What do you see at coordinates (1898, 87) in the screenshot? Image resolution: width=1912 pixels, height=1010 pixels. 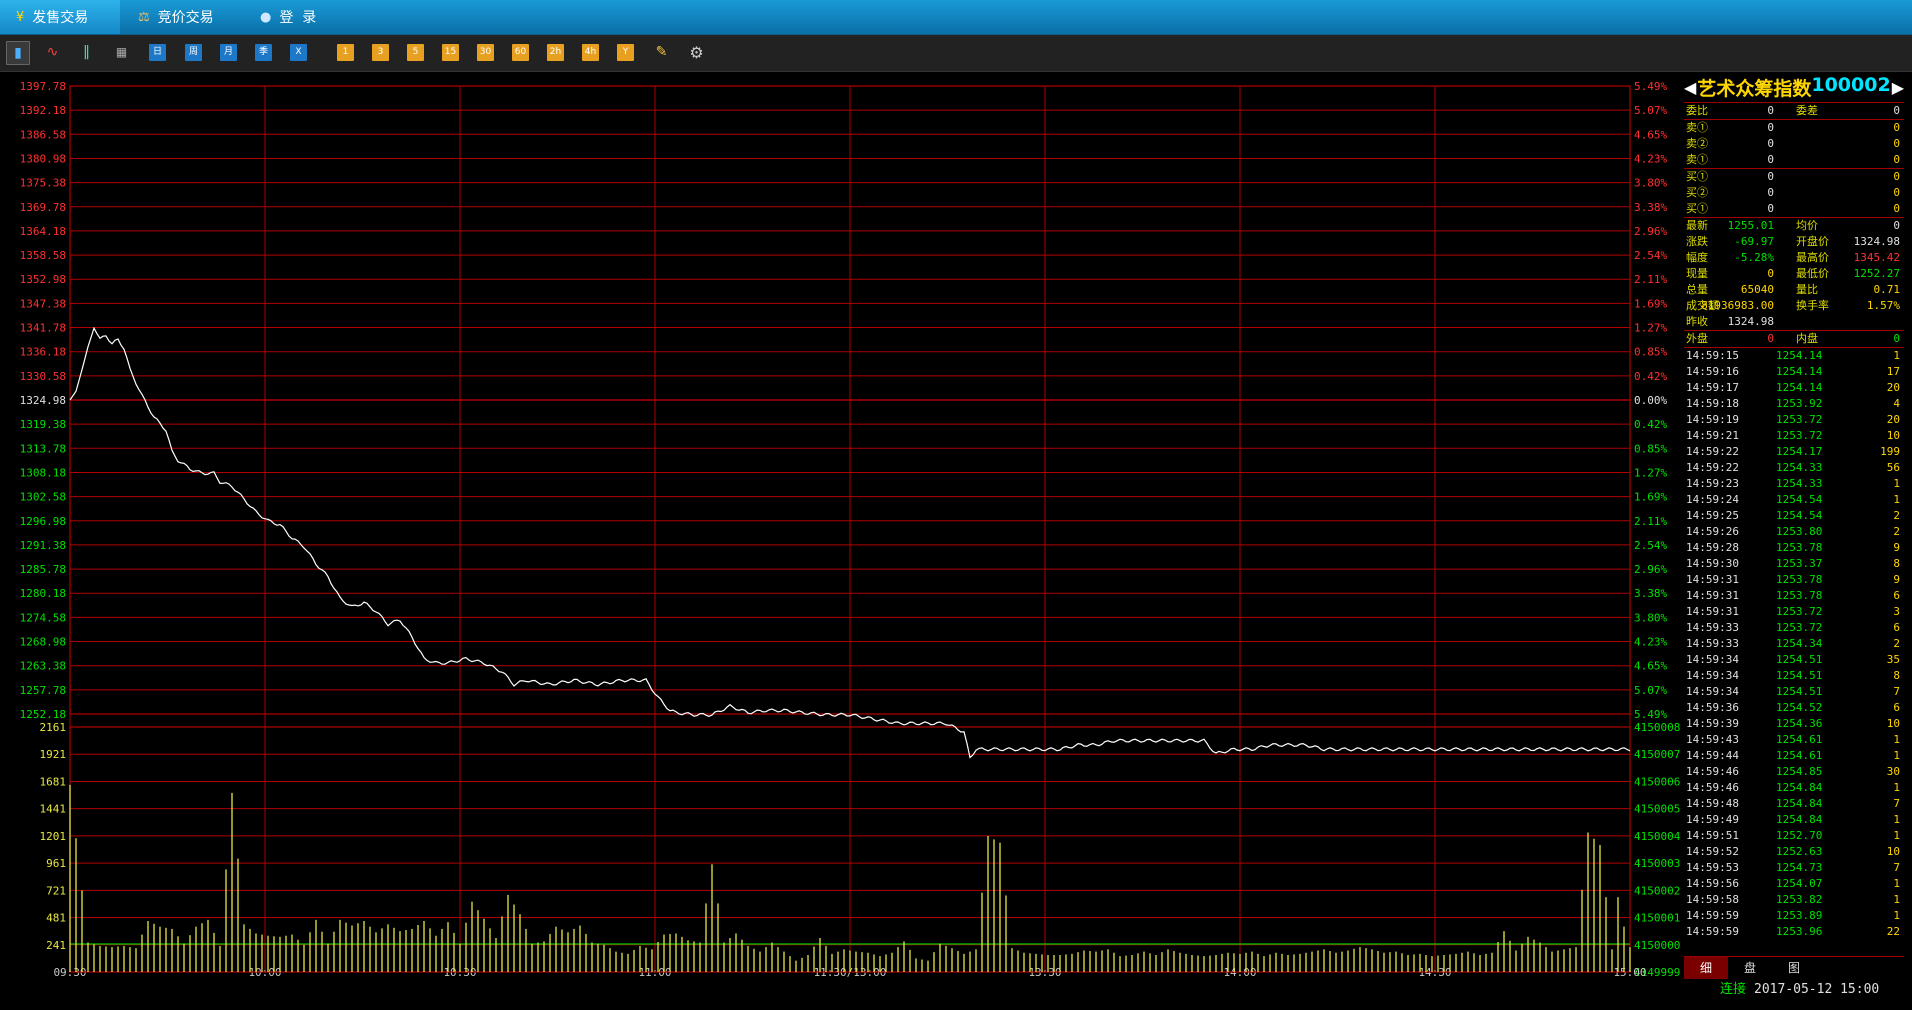 I see `next-instrument-icon: ▶` at bounding box center [1898, 87].